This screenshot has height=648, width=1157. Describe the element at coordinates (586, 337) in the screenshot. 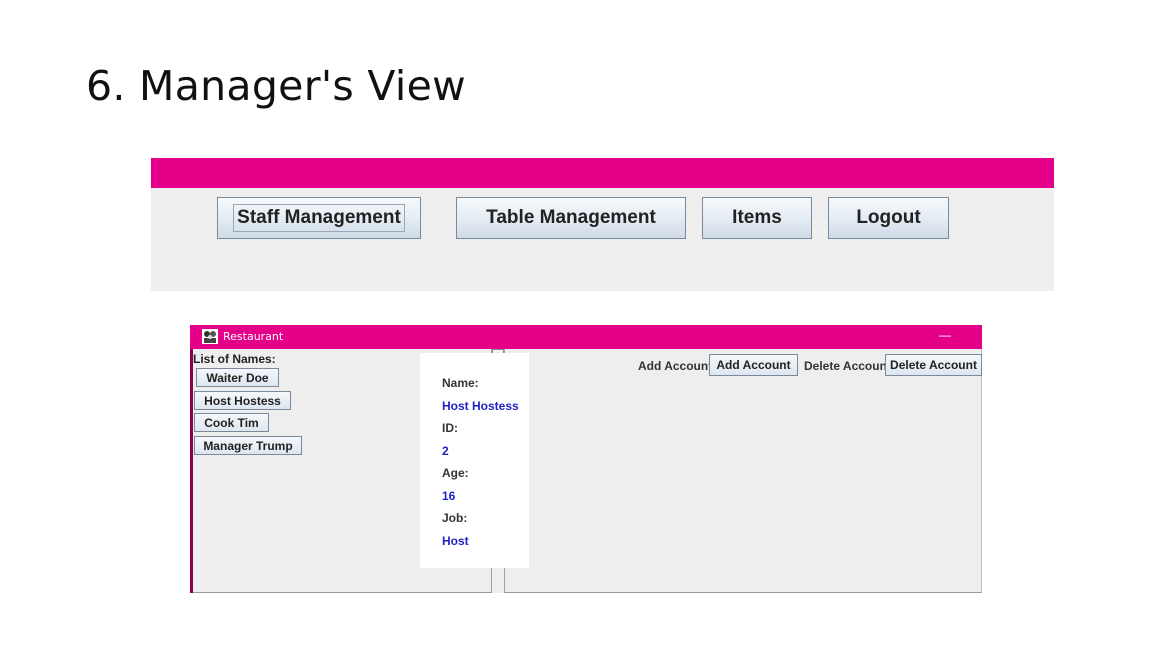

I see `window-title-bar: Restaurant —` at that location.